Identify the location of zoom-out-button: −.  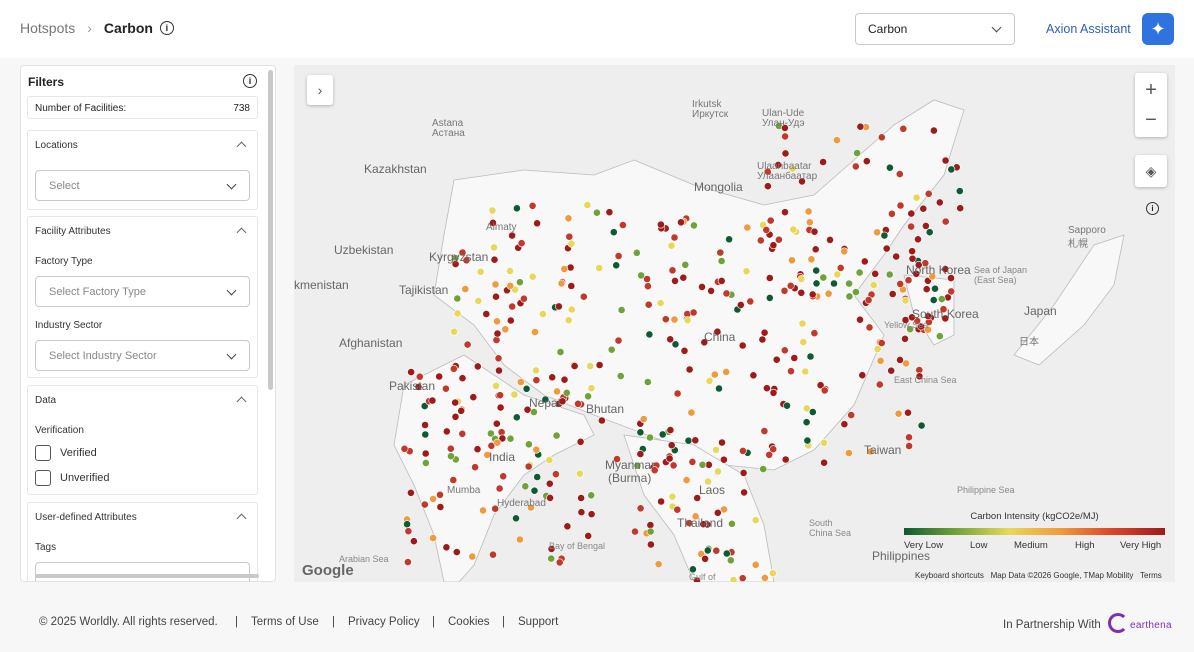
(1151, 120).